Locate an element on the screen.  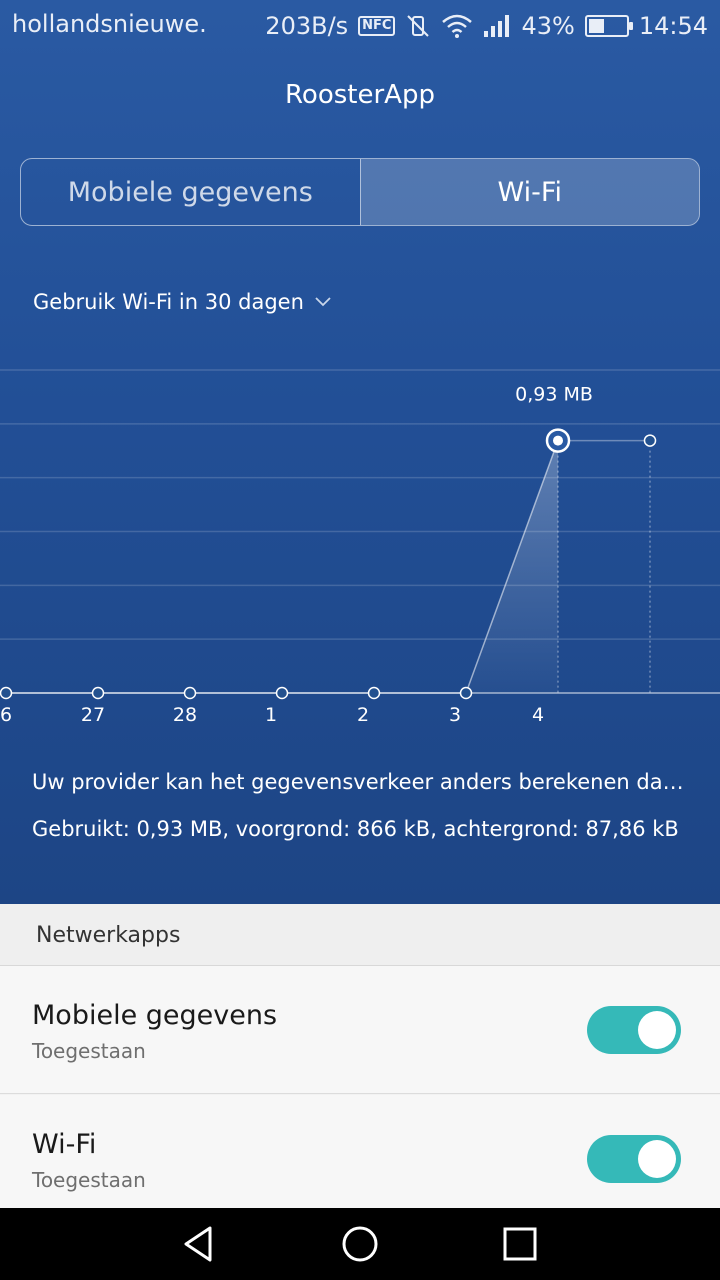
battery-icon is located at coordinates (608, 26).